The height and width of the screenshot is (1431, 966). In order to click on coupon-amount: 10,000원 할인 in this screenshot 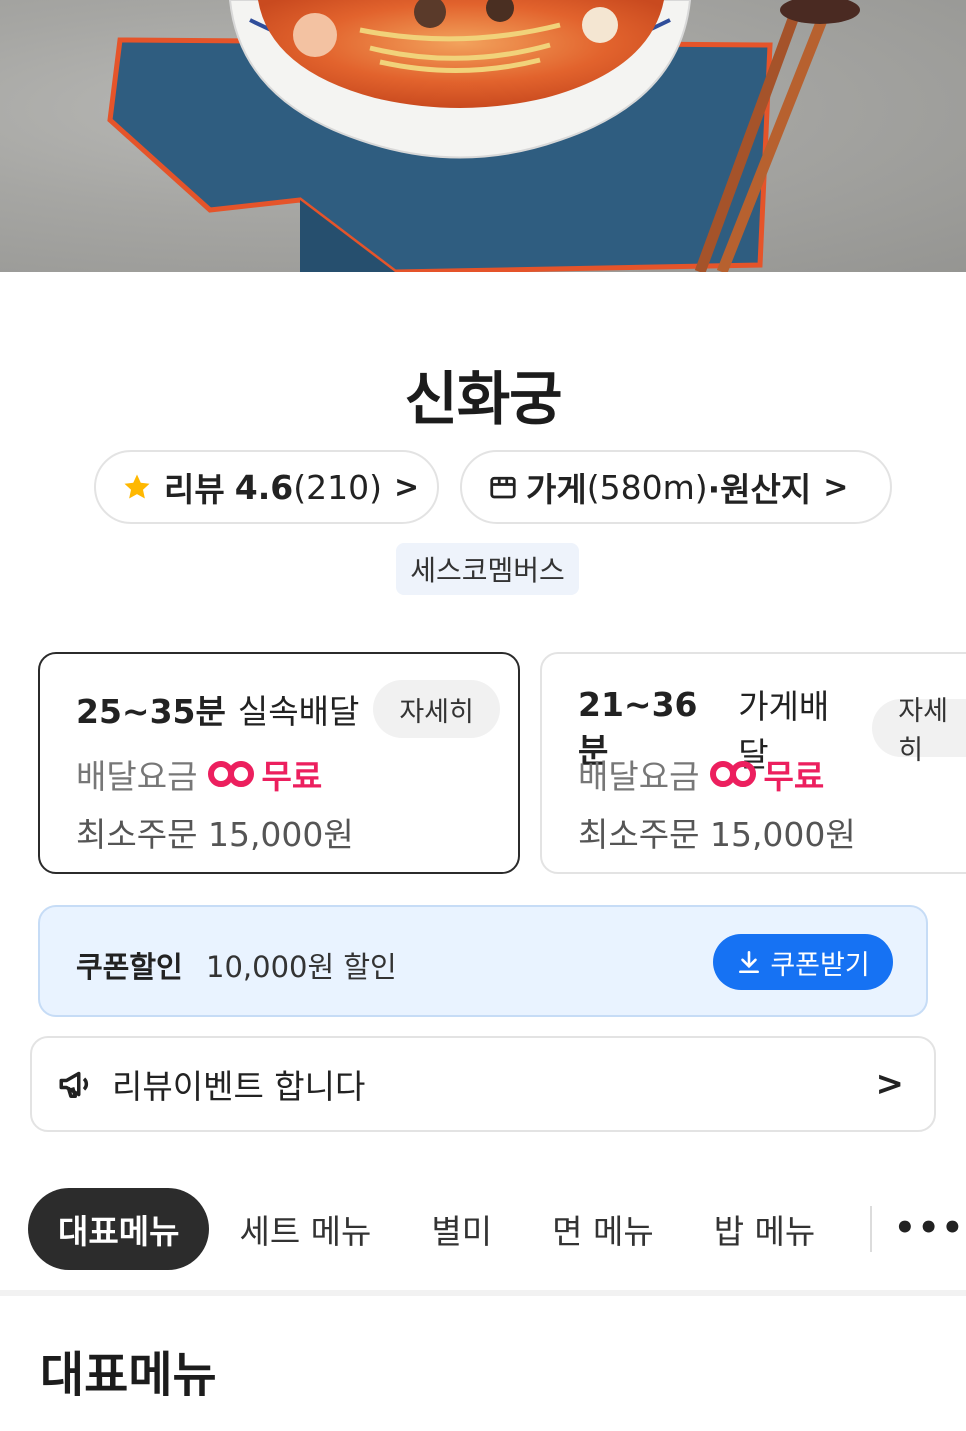, I will do `click(301, 967)`.